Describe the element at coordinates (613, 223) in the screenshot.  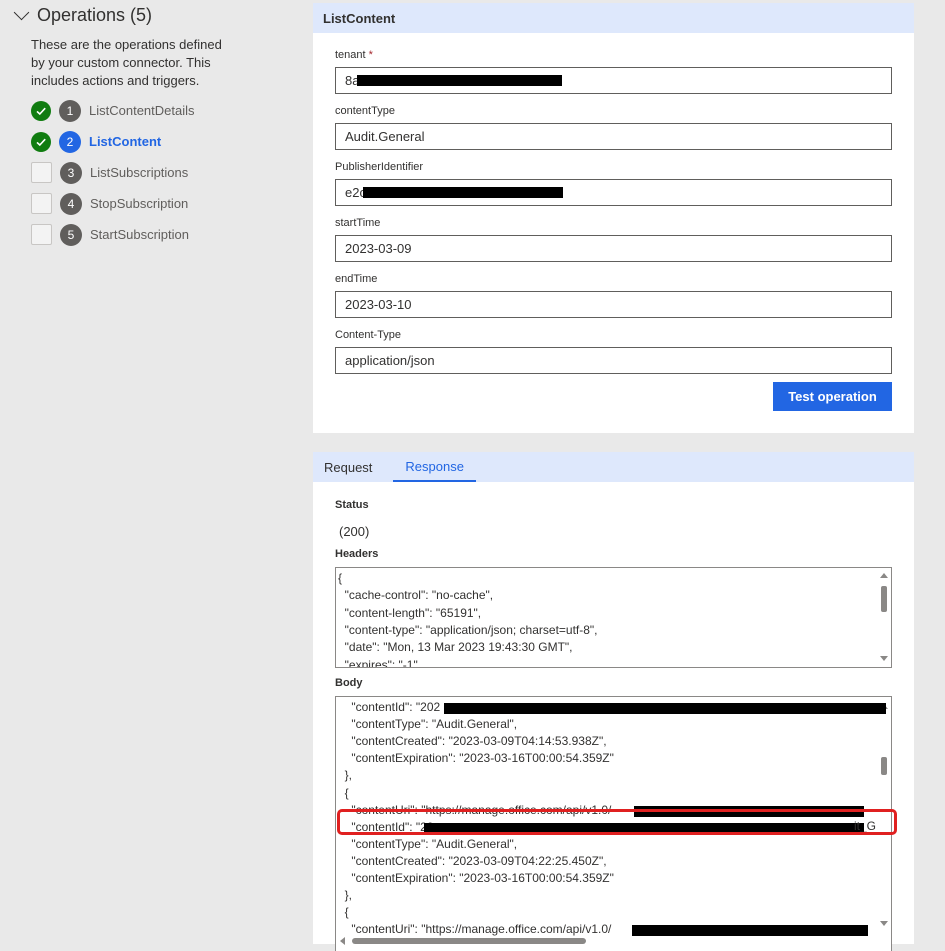
I see `field-label: startTime` at that location.